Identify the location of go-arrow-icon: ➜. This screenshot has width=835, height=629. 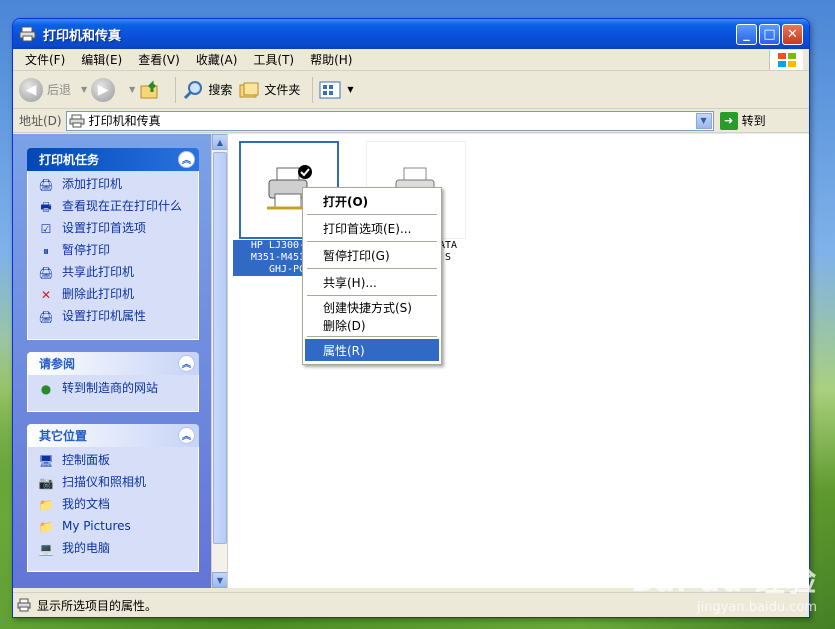
(728, 120).